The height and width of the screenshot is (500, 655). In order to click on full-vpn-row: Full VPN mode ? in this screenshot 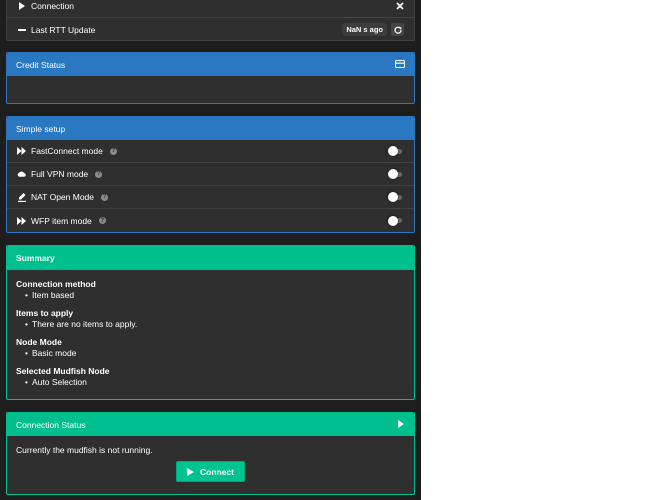, I will do `click(210, 174)`.